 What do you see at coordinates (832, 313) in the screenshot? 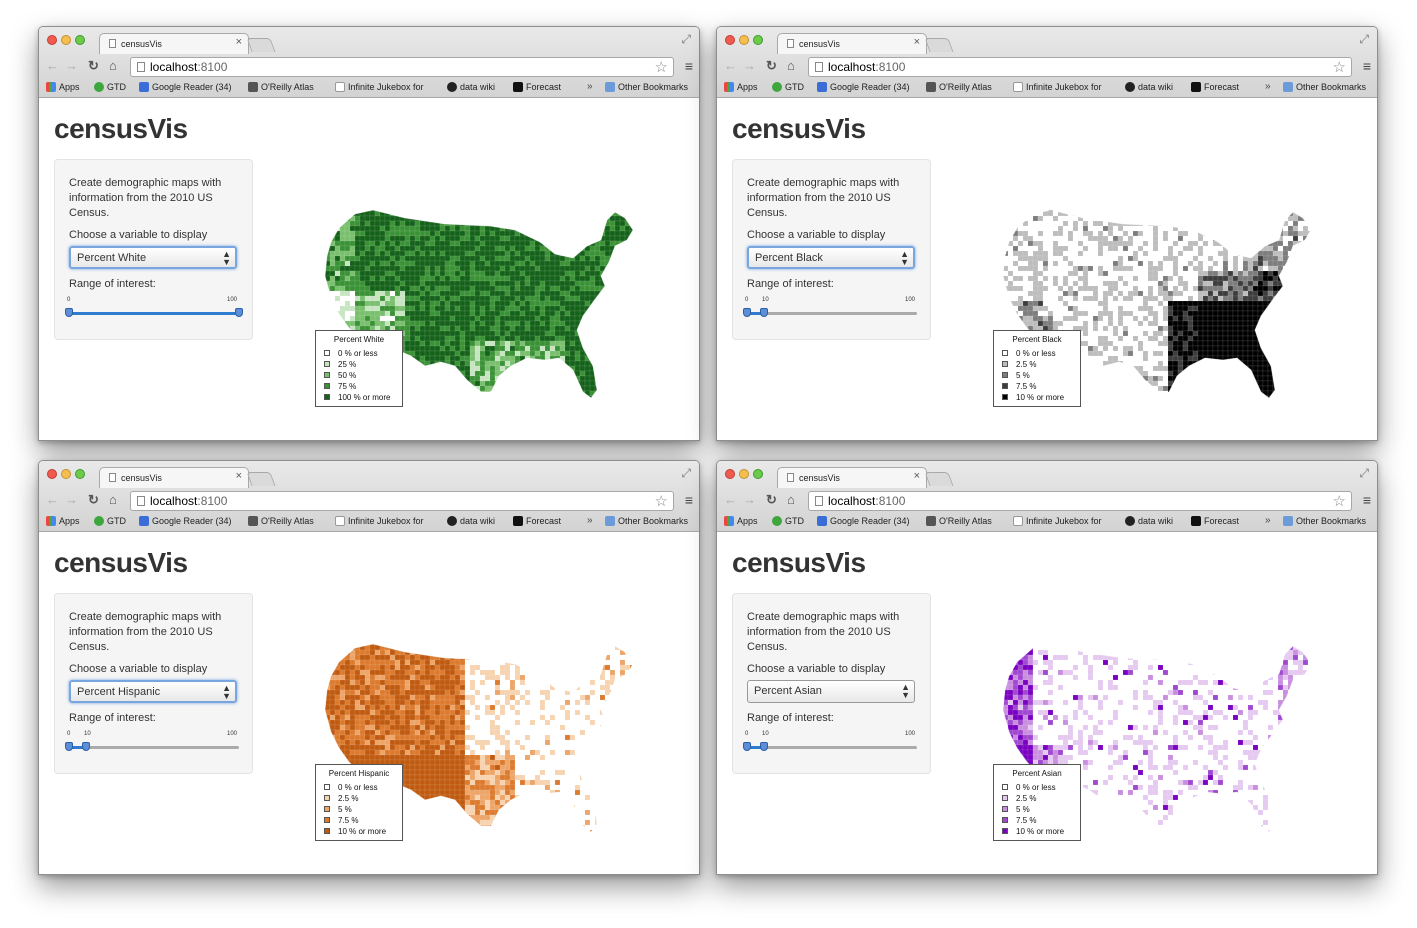
I see `slider-track` at bounding box center [832, 313].